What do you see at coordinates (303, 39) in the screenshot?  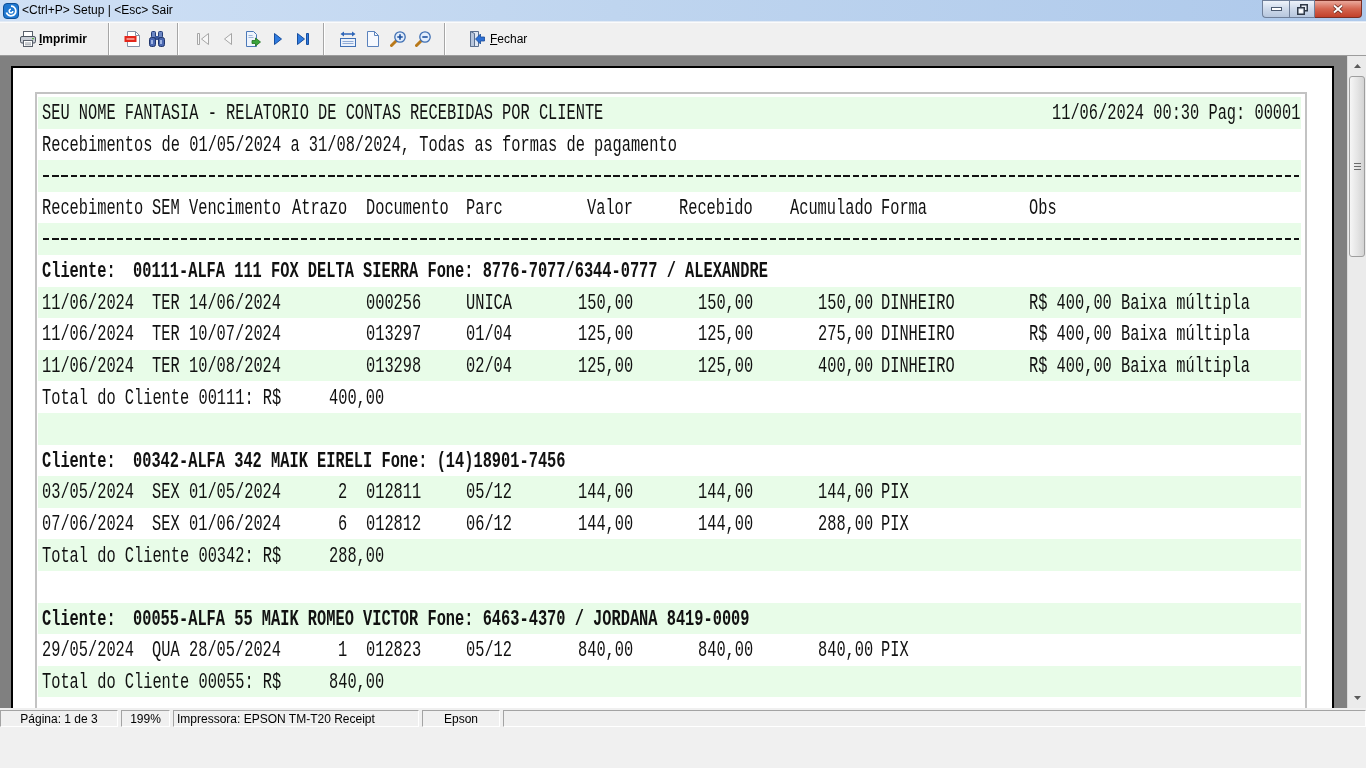 I see `last-page-icon` at bounding box center [303, 39].